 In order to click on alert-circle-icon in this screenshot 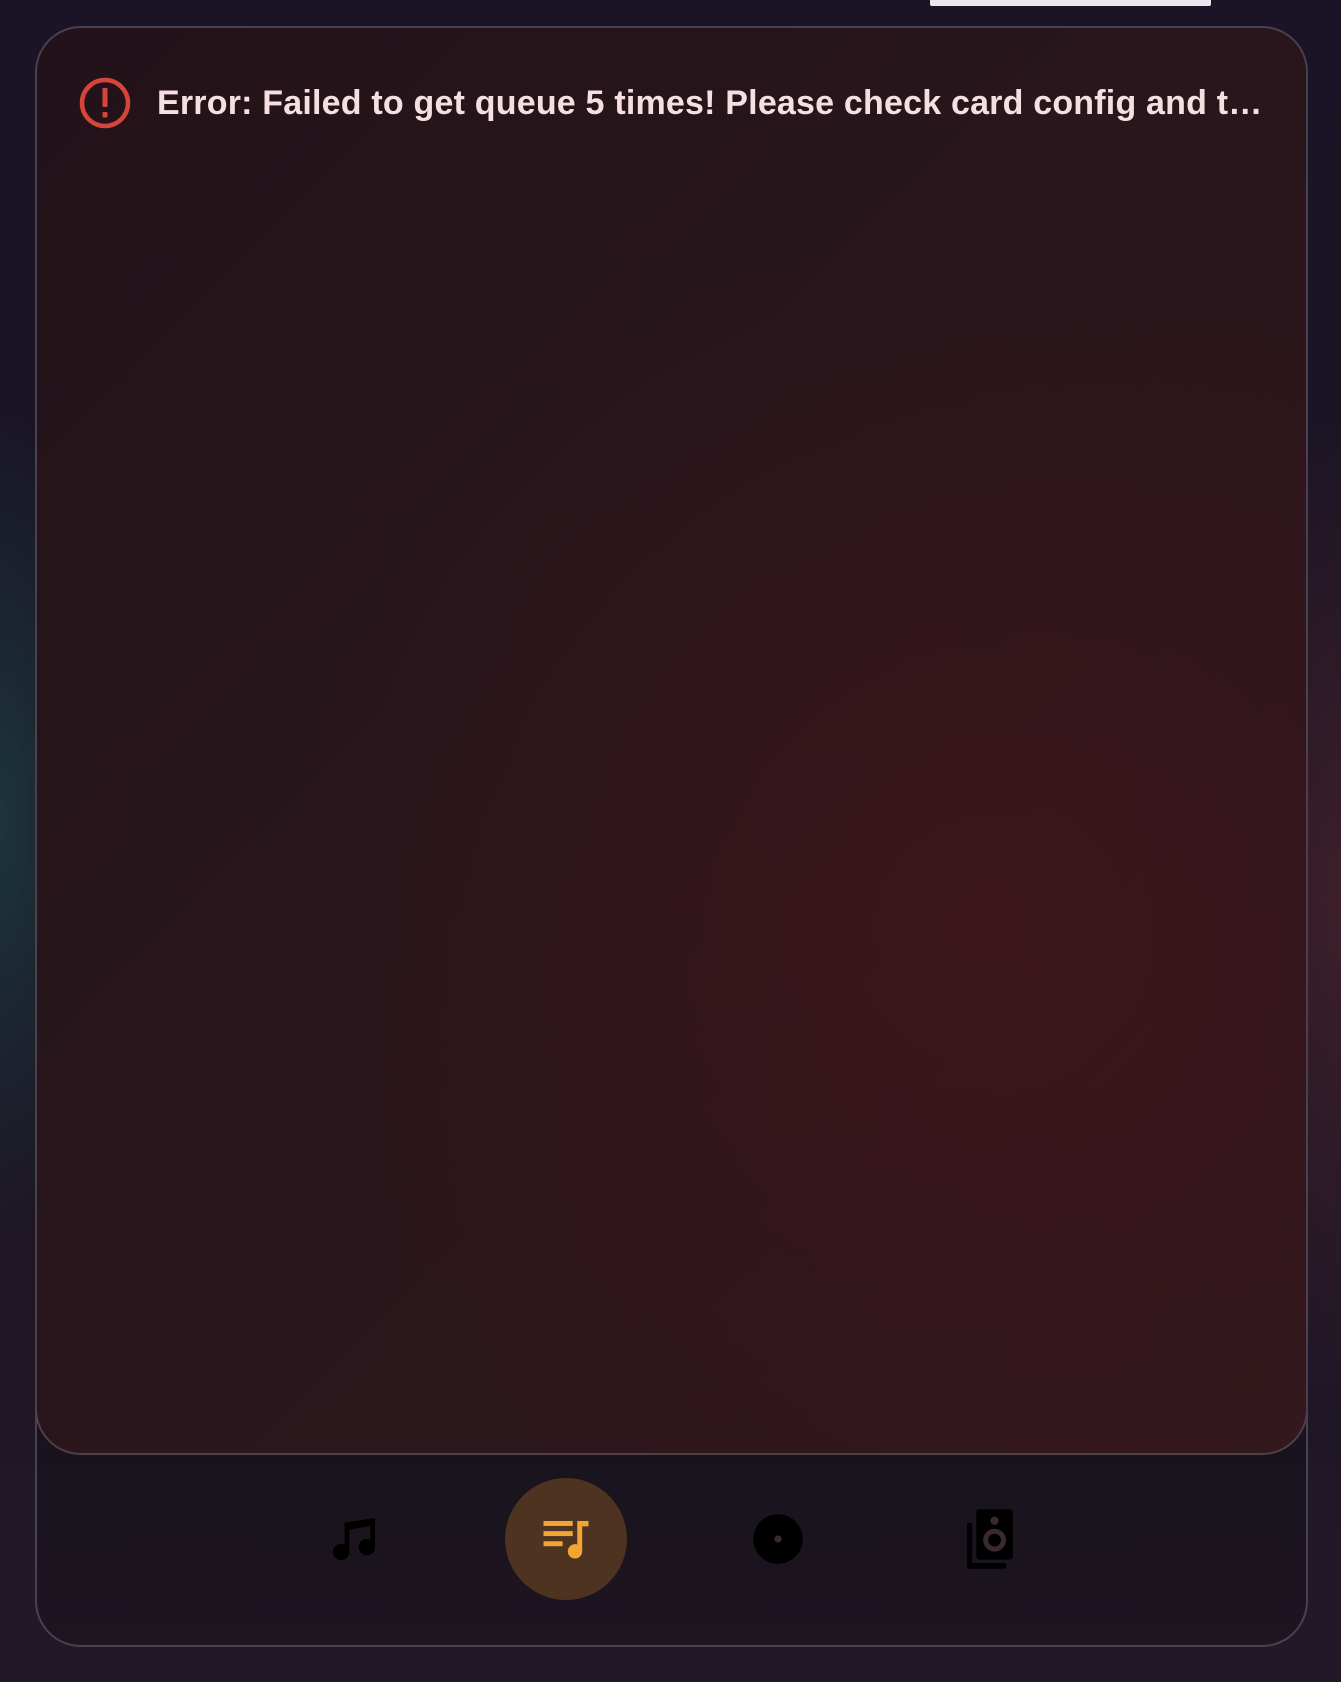, I will do `click(105, 103)`.